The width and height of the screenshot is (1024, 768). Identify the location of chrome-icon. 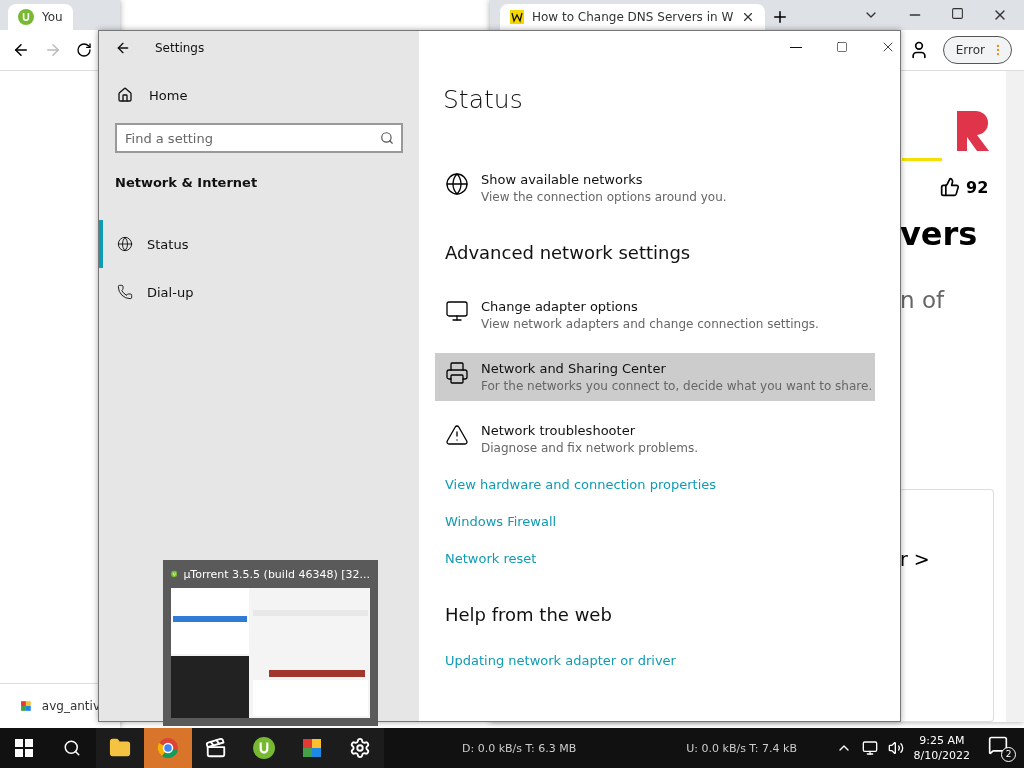
(168, 748).